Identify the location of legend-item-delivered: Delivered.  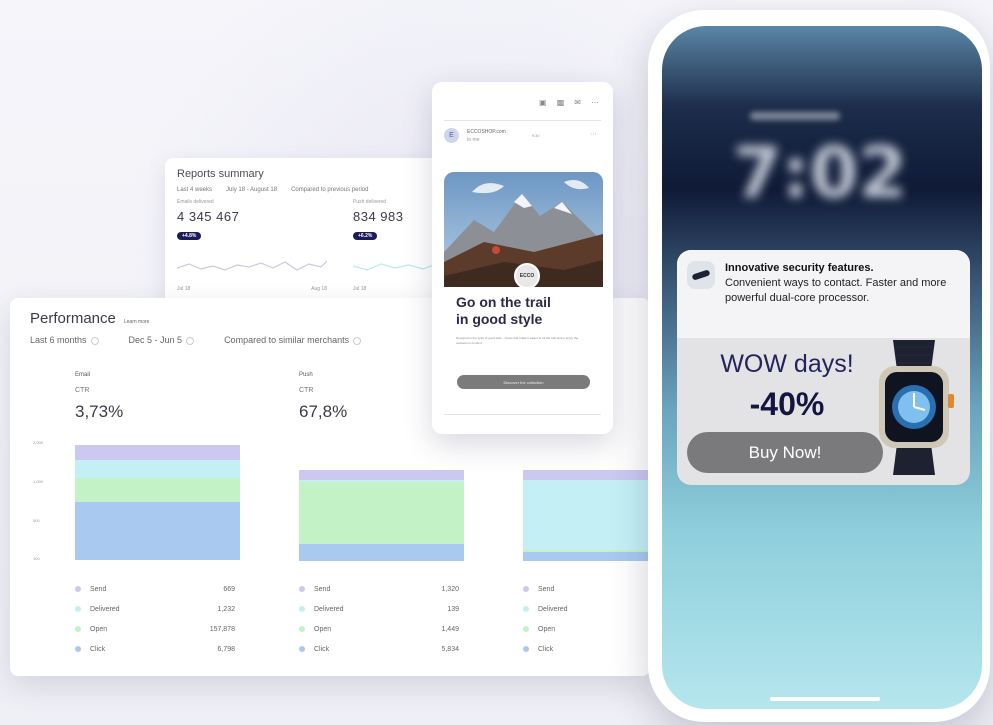
(578, 609).